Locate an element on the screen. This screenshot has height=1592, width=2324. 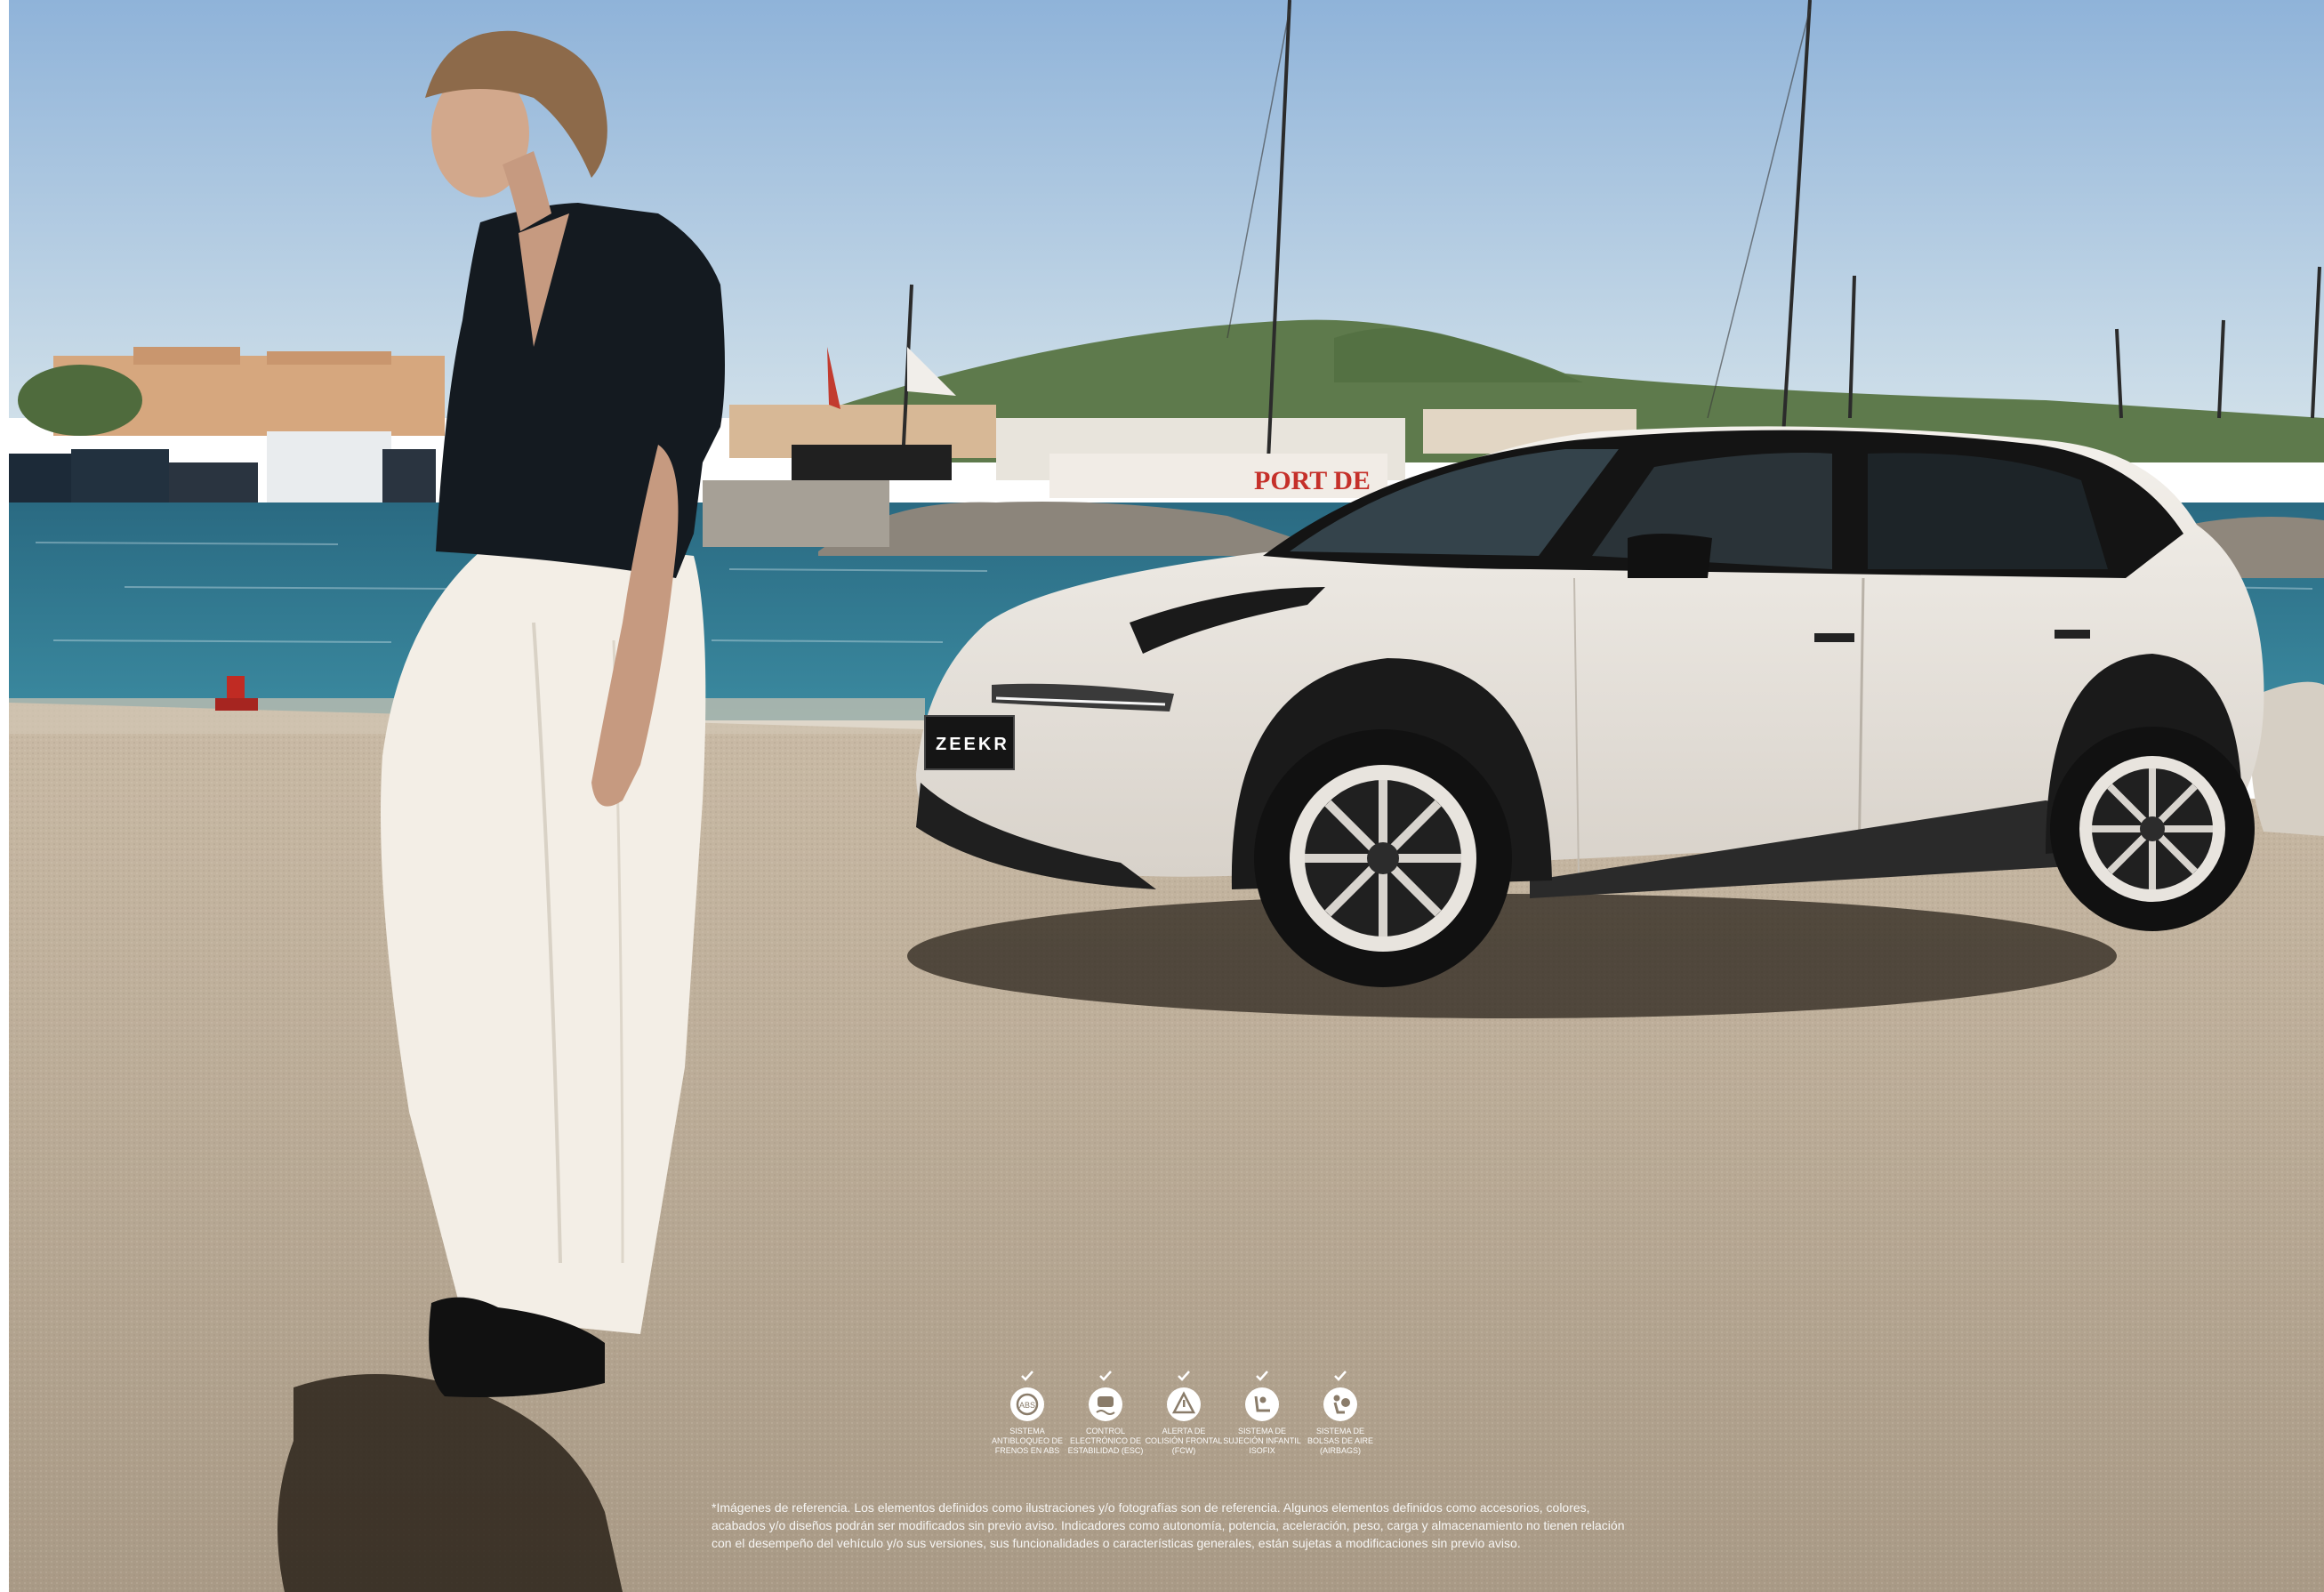
feature-label: SISTEMA DE SUJECIÓN INFANTIL ISOFIX is located at coordinates (1262, 1441).